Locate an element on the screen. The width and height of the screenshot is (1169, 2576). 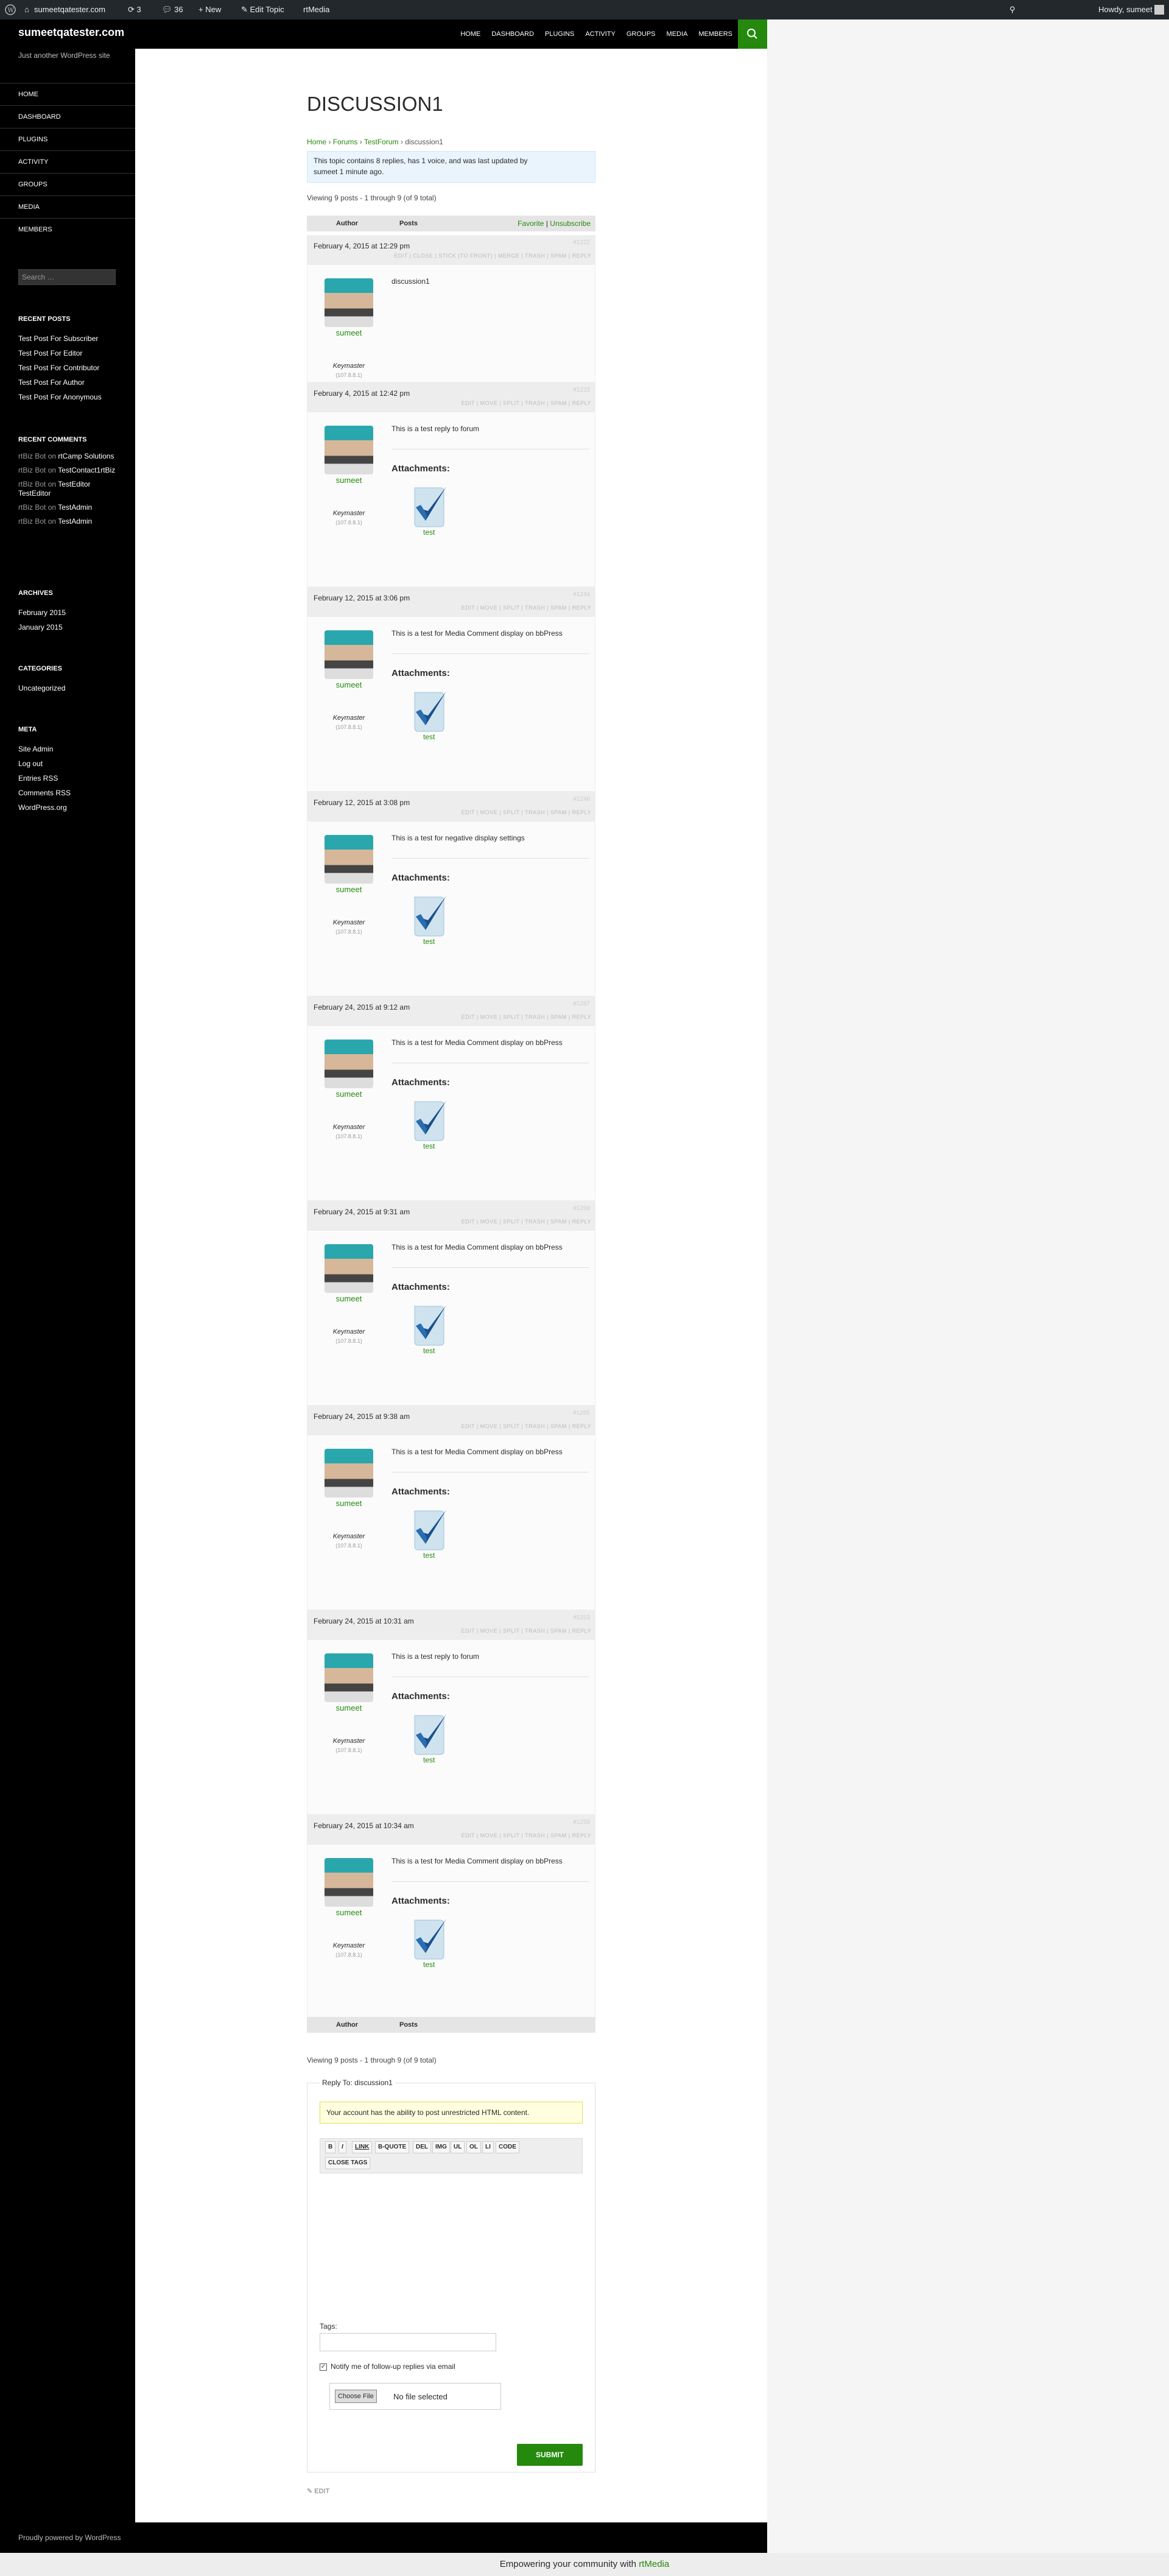
reply-permalink: #1259 is located at coordinates (581, 1822).